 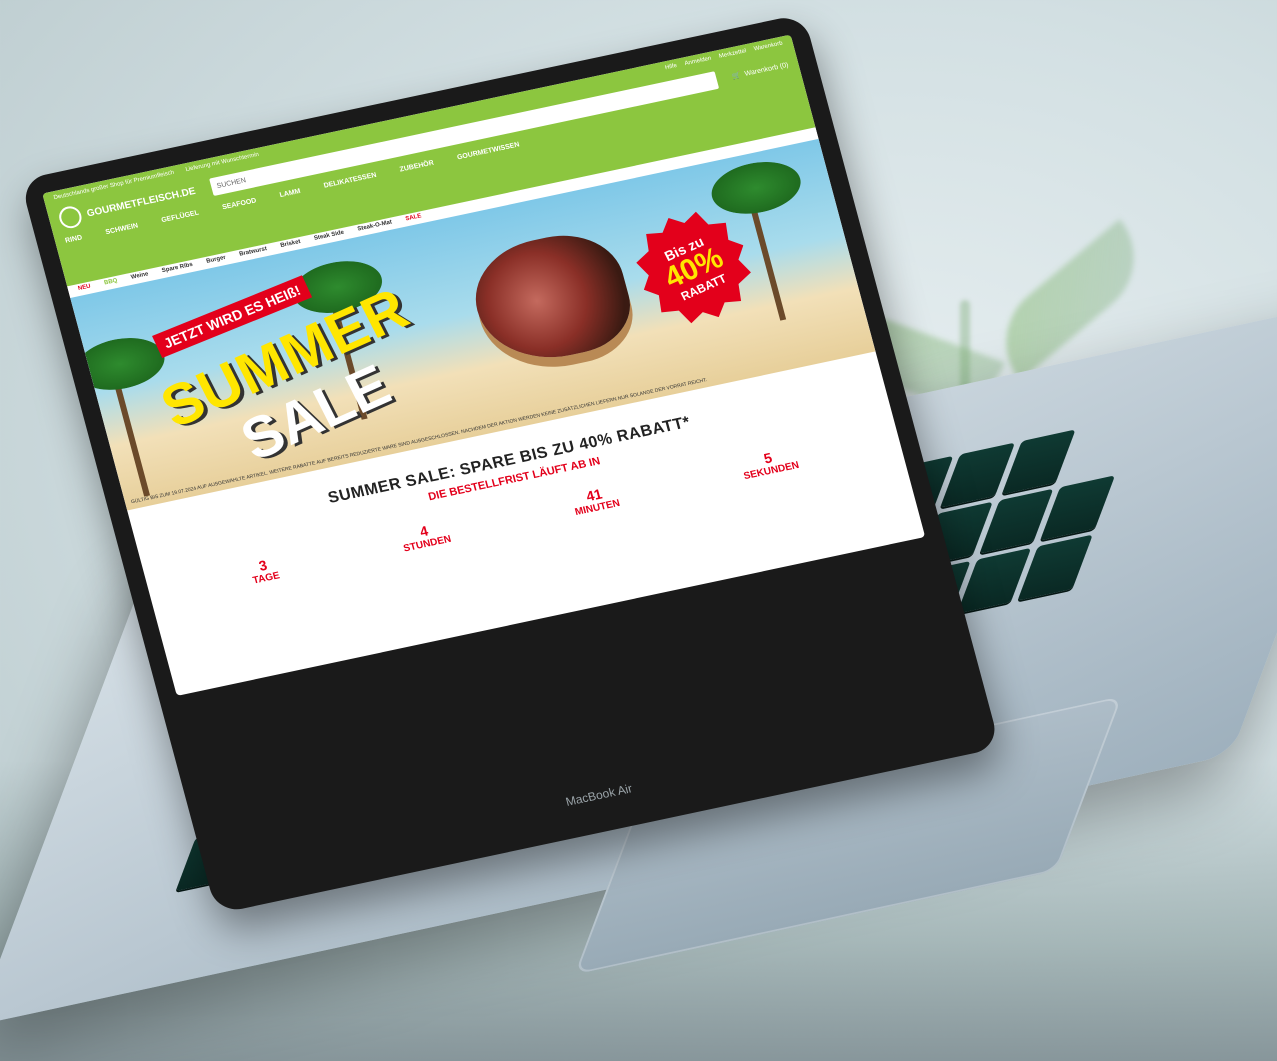 I want to click on discount-badge: Bis zu 40% RABATT, so click(x=694, y=268).